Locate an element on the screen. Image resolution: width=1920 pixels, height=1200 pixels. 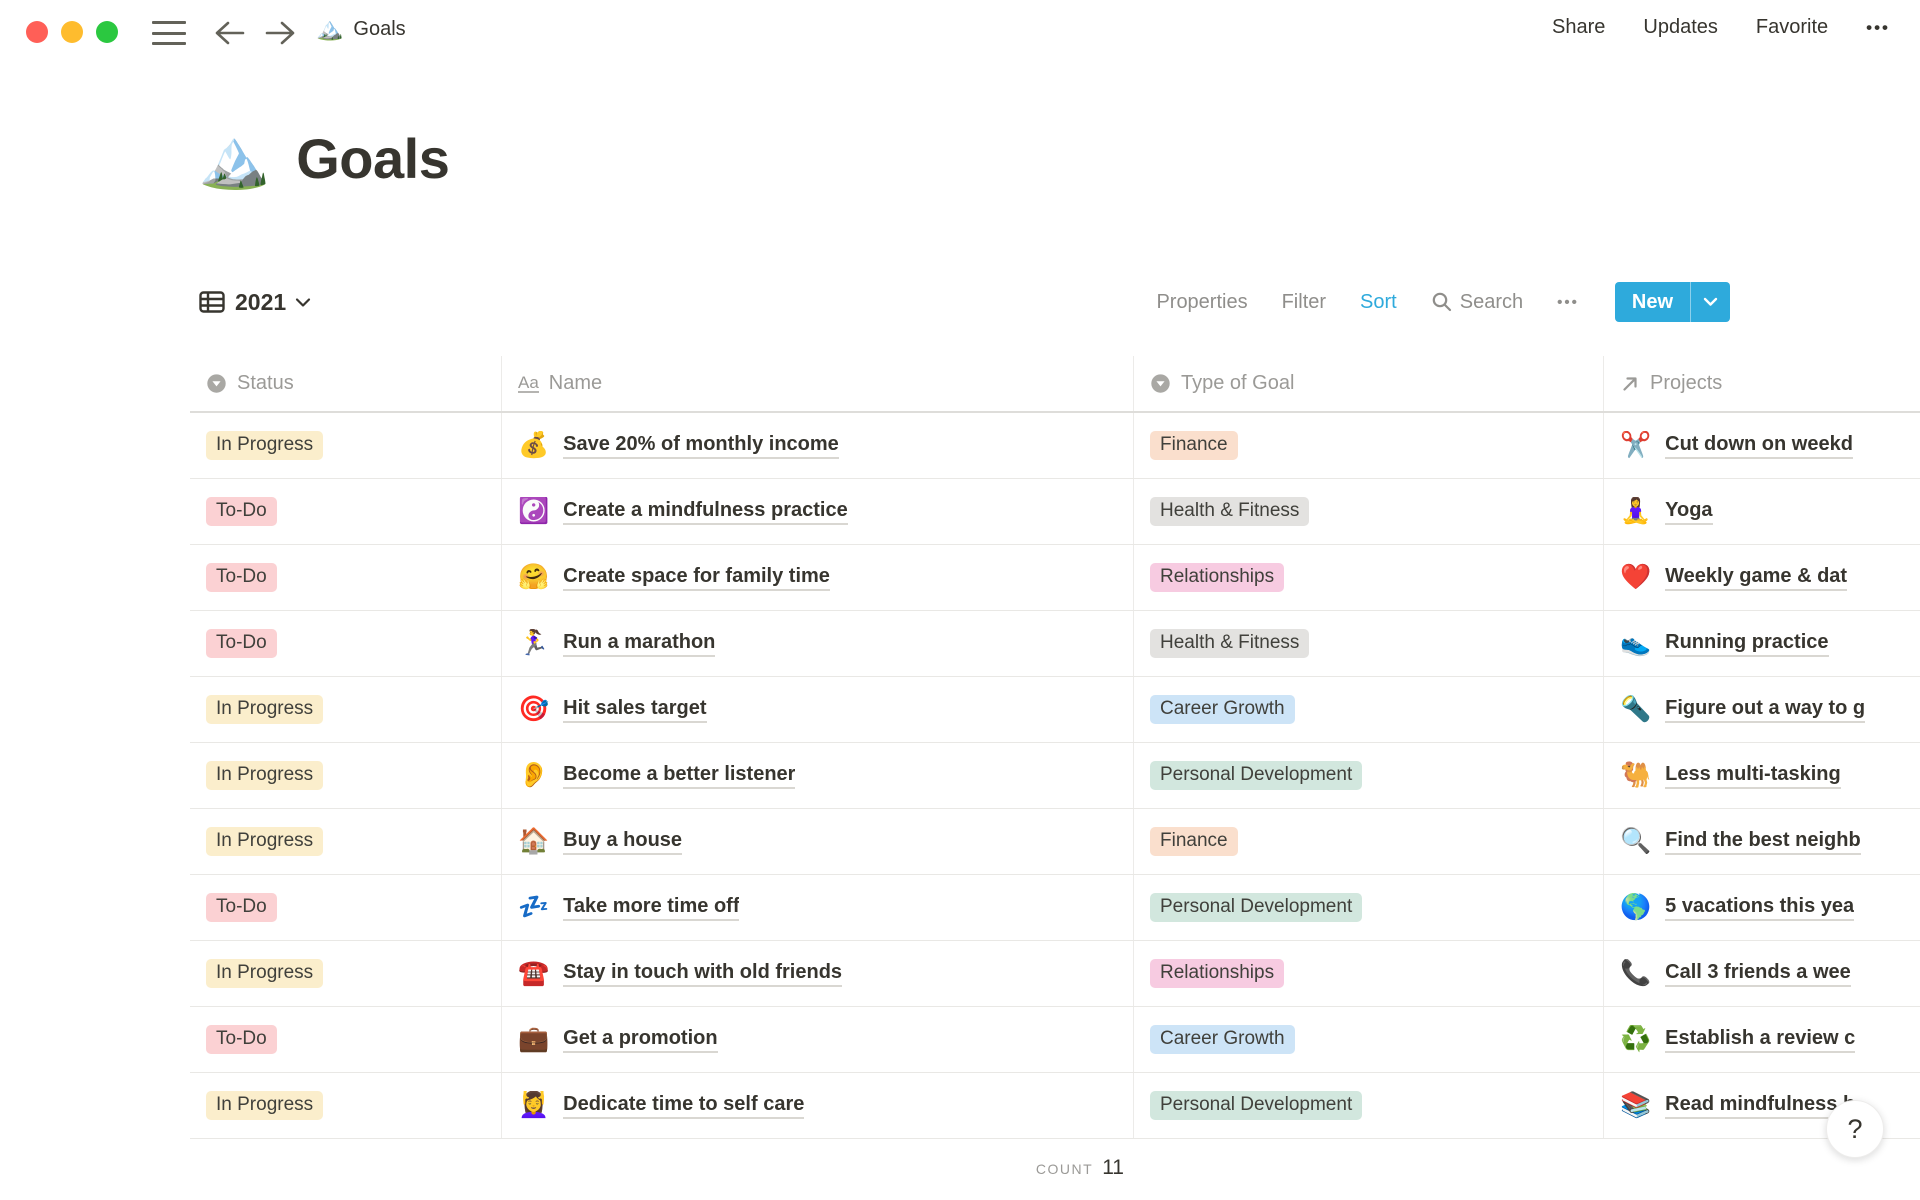
share-button: Share is located at coordinates (1578, 27).